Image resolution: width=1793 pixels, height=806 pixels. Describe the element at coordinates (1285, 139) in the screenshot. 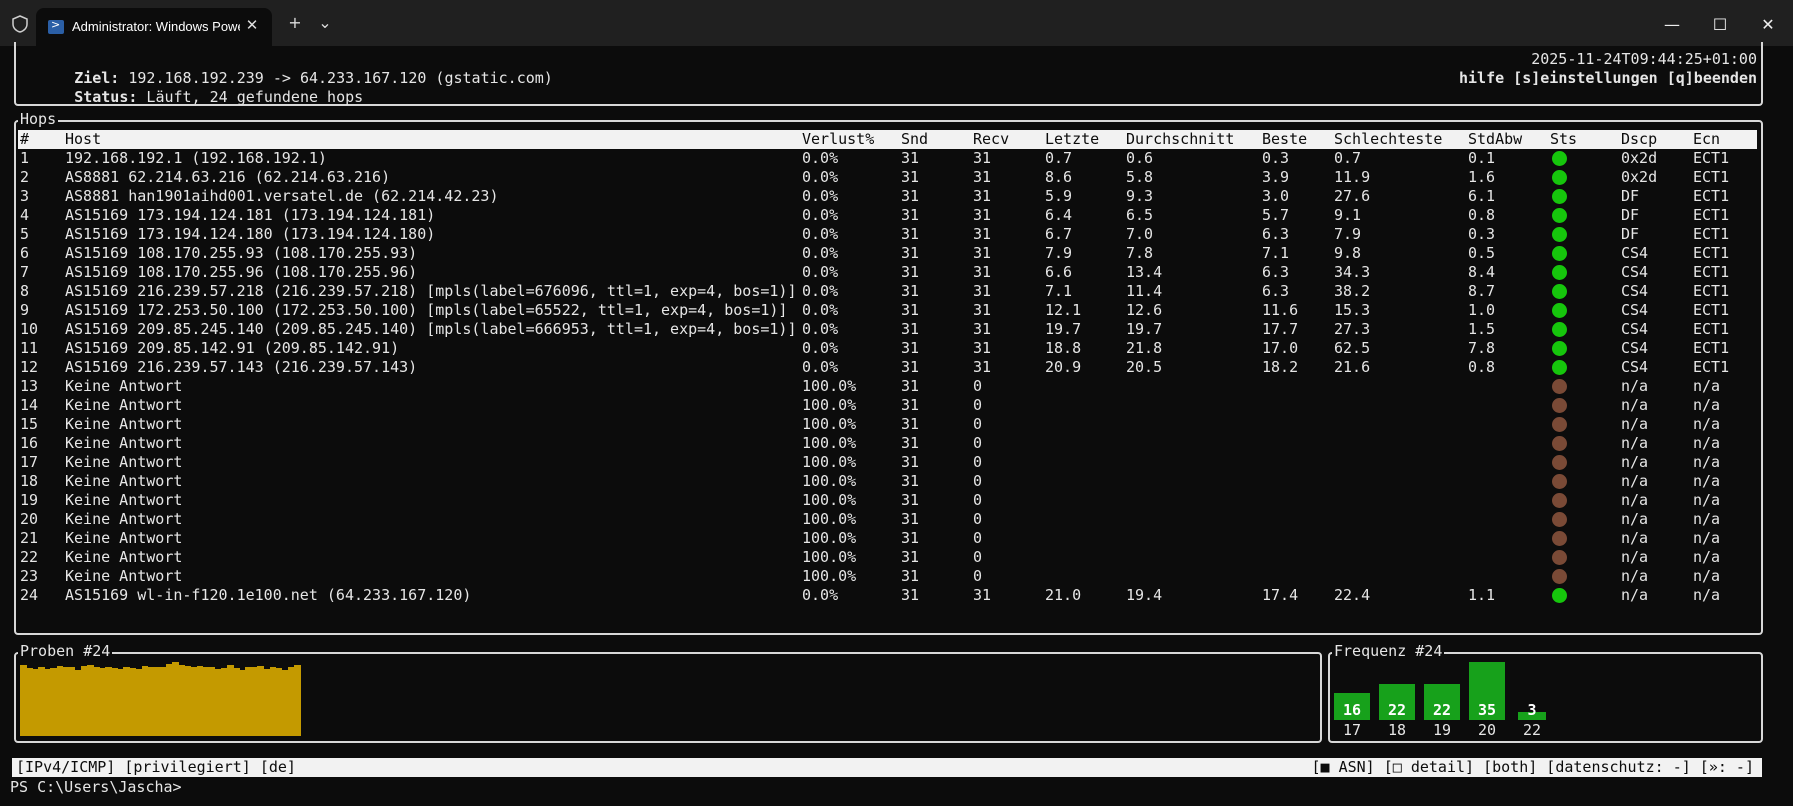

I see `col-best-header: Beste` at that location.